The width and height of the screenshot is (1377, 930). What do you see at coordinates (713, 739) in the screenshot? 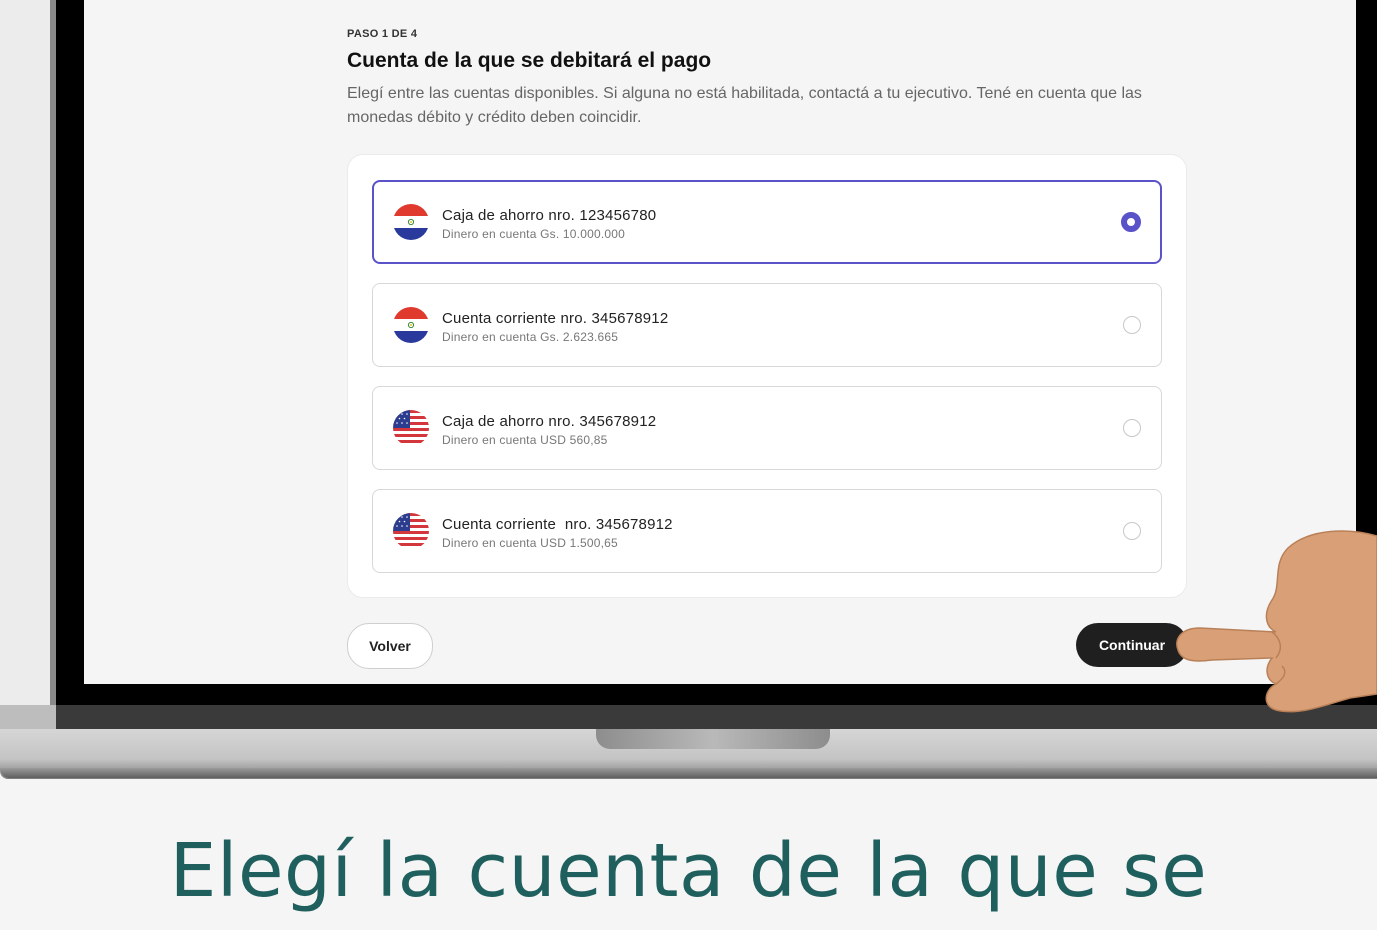
I see `laptop-notch` at bounding box center [713, 739].